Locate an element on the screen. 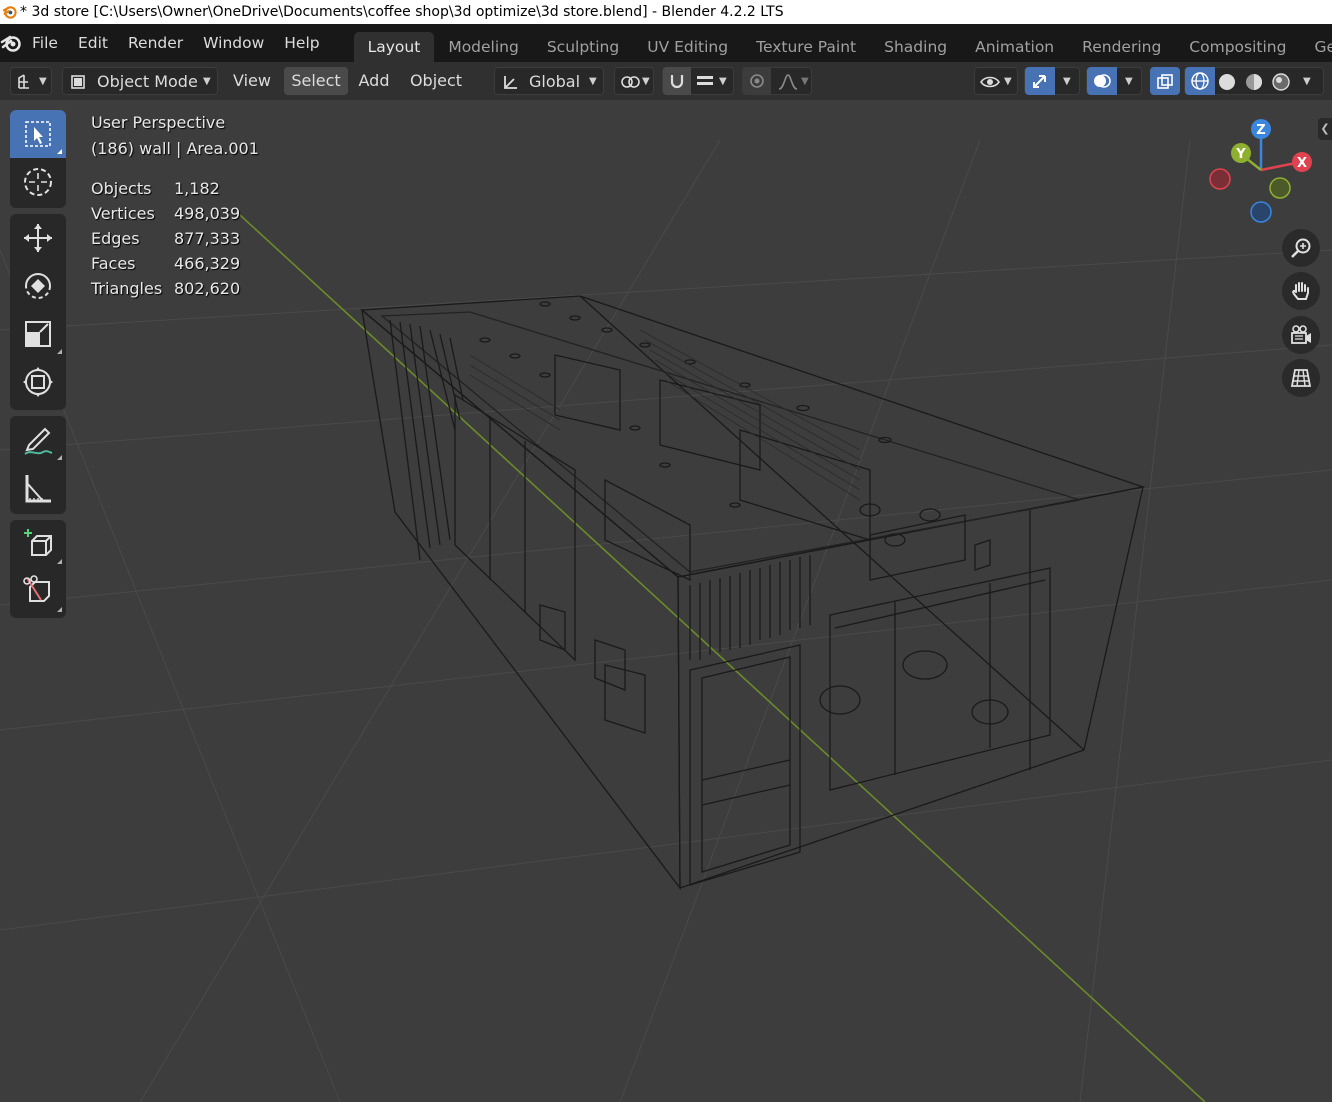 The image size is (1332, 1102). measure-tool is located at coordinates (38, 488).